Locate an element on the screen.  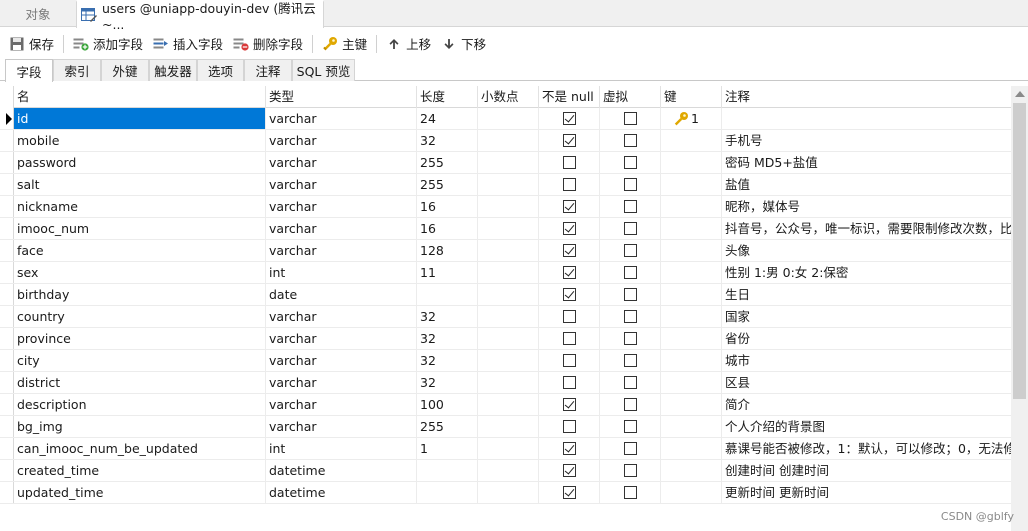
table-row: id varchar 24 1 is located at coordinates (505, 119).